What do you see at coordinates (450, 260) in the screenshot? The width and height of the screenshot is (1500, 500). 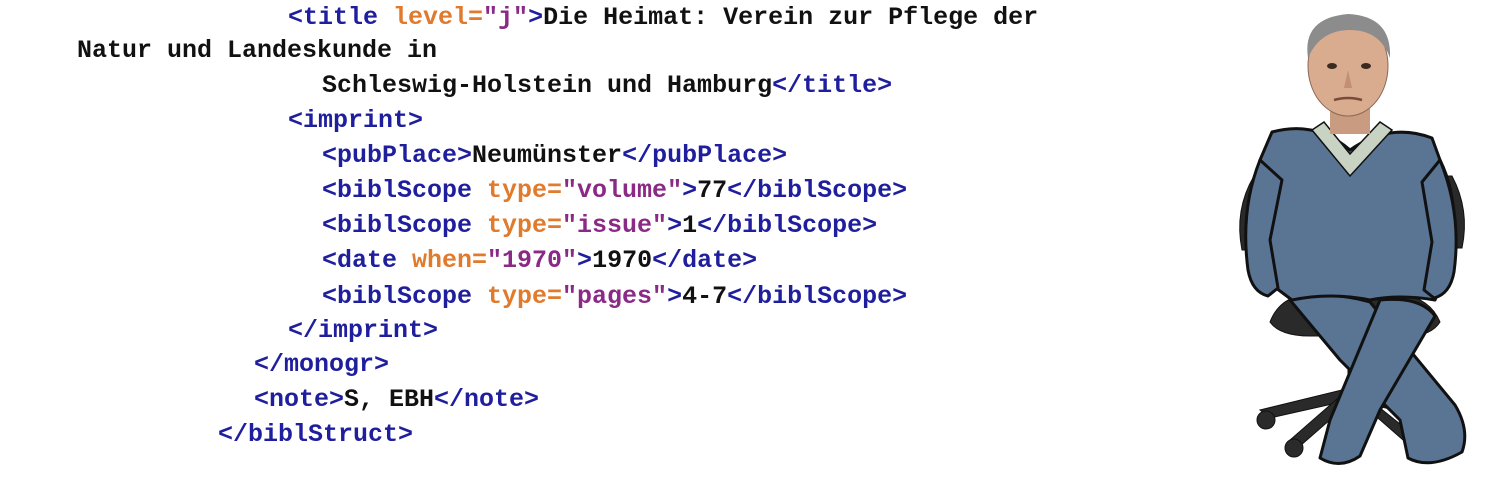 I see `code-token-attr: when=` at bounding box center [450, 260].